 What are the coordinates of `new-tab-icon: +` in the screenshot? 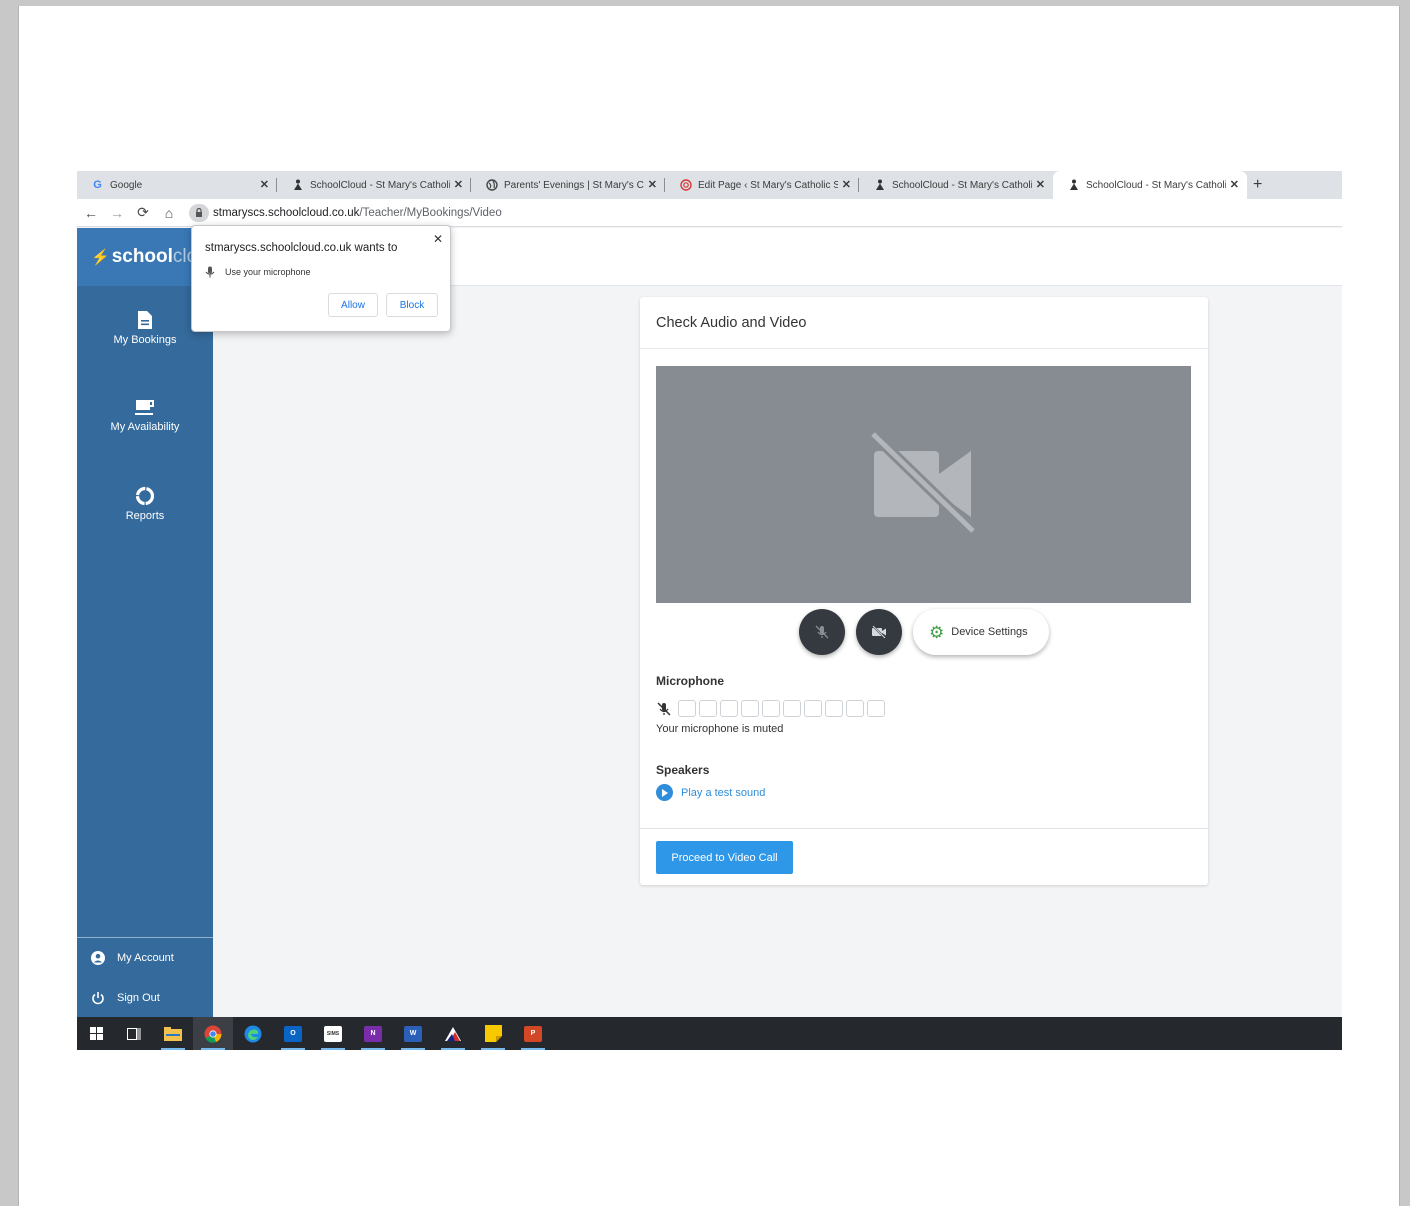 It's located at (1257, 185).